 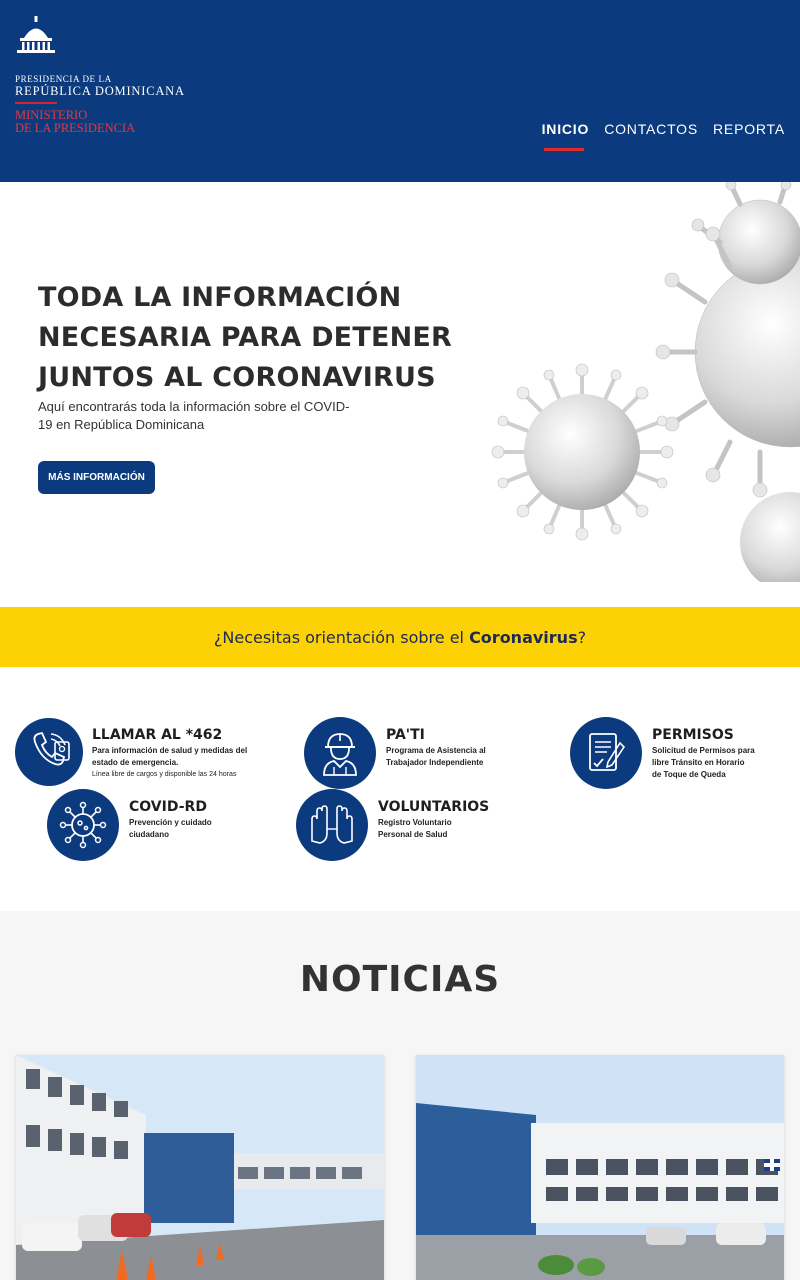 What do you see at coordinates (698, 762) in the screenshot?
I see `service-permisos-desc-line2: libre Tránsito en Horario` at bounding box center [698, 762].